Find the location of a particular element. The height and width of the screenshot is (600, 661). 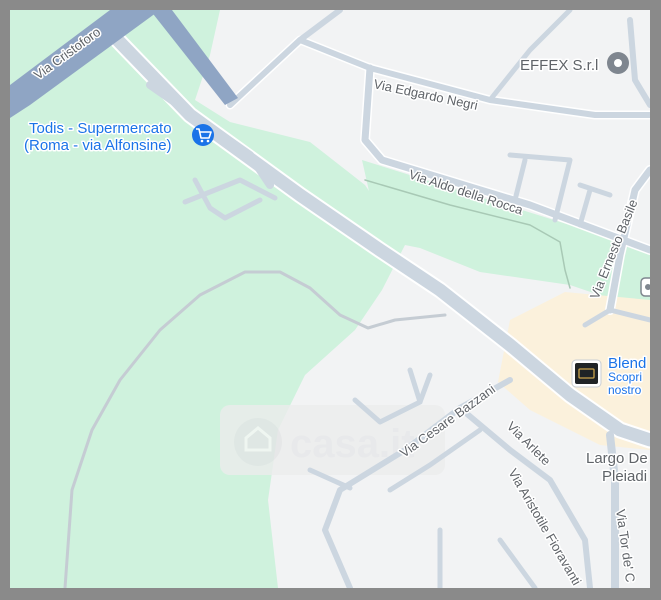

poi-todis-name: Todis - Supermercato is located at coordinates (101, 129).